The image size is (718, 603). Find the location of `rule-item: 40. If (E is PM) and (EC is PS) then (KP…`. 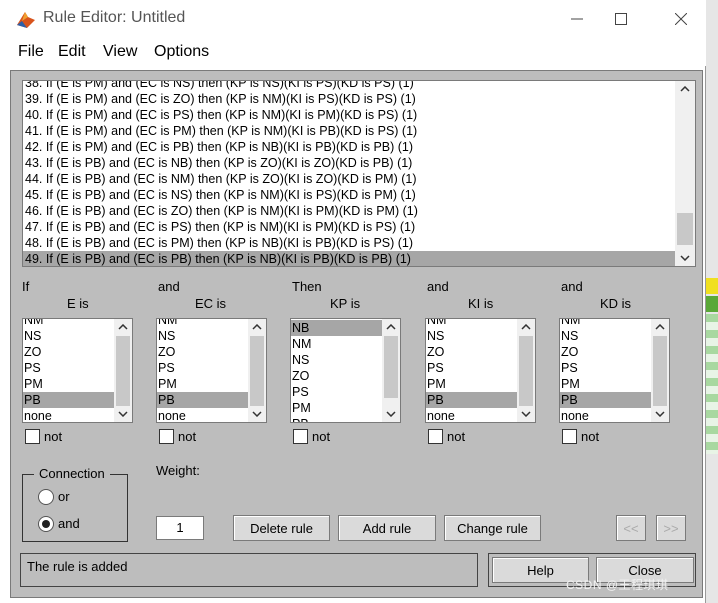

rule-item: 40. If (E is PM) and (EC is PS) then (KP… is located at coordinates (353, 115).